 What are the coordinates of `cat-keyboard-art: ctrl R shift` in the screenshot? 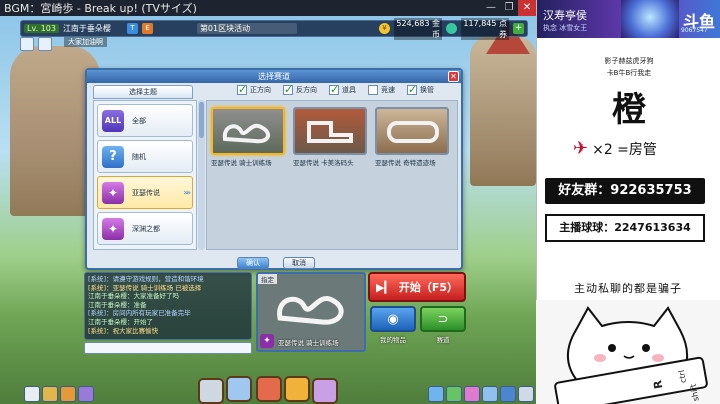 It's located at (628, 352).